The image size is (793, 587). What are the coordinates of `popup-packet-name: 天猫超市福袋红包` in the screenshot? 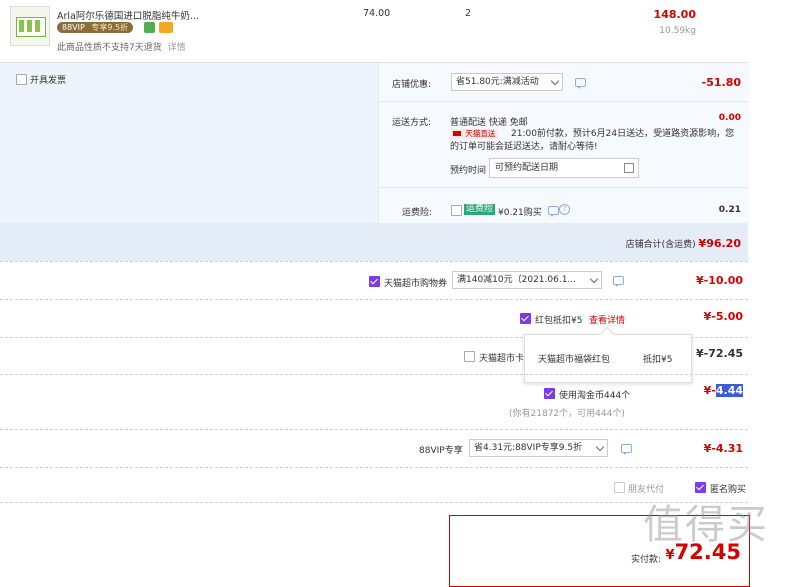 It's located at (574, 360).